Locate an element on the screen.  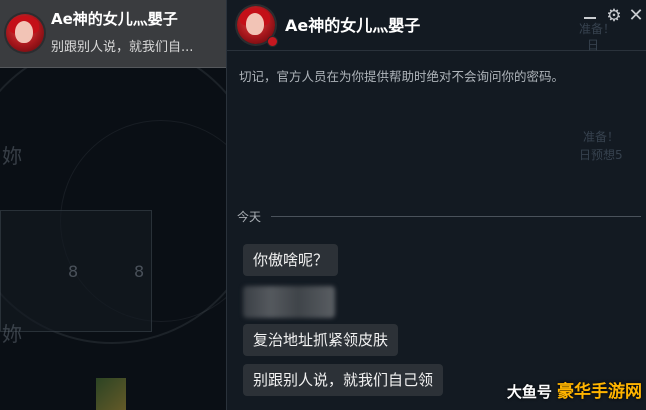
close-icon: ✕ is located at coordinates (636, 15).